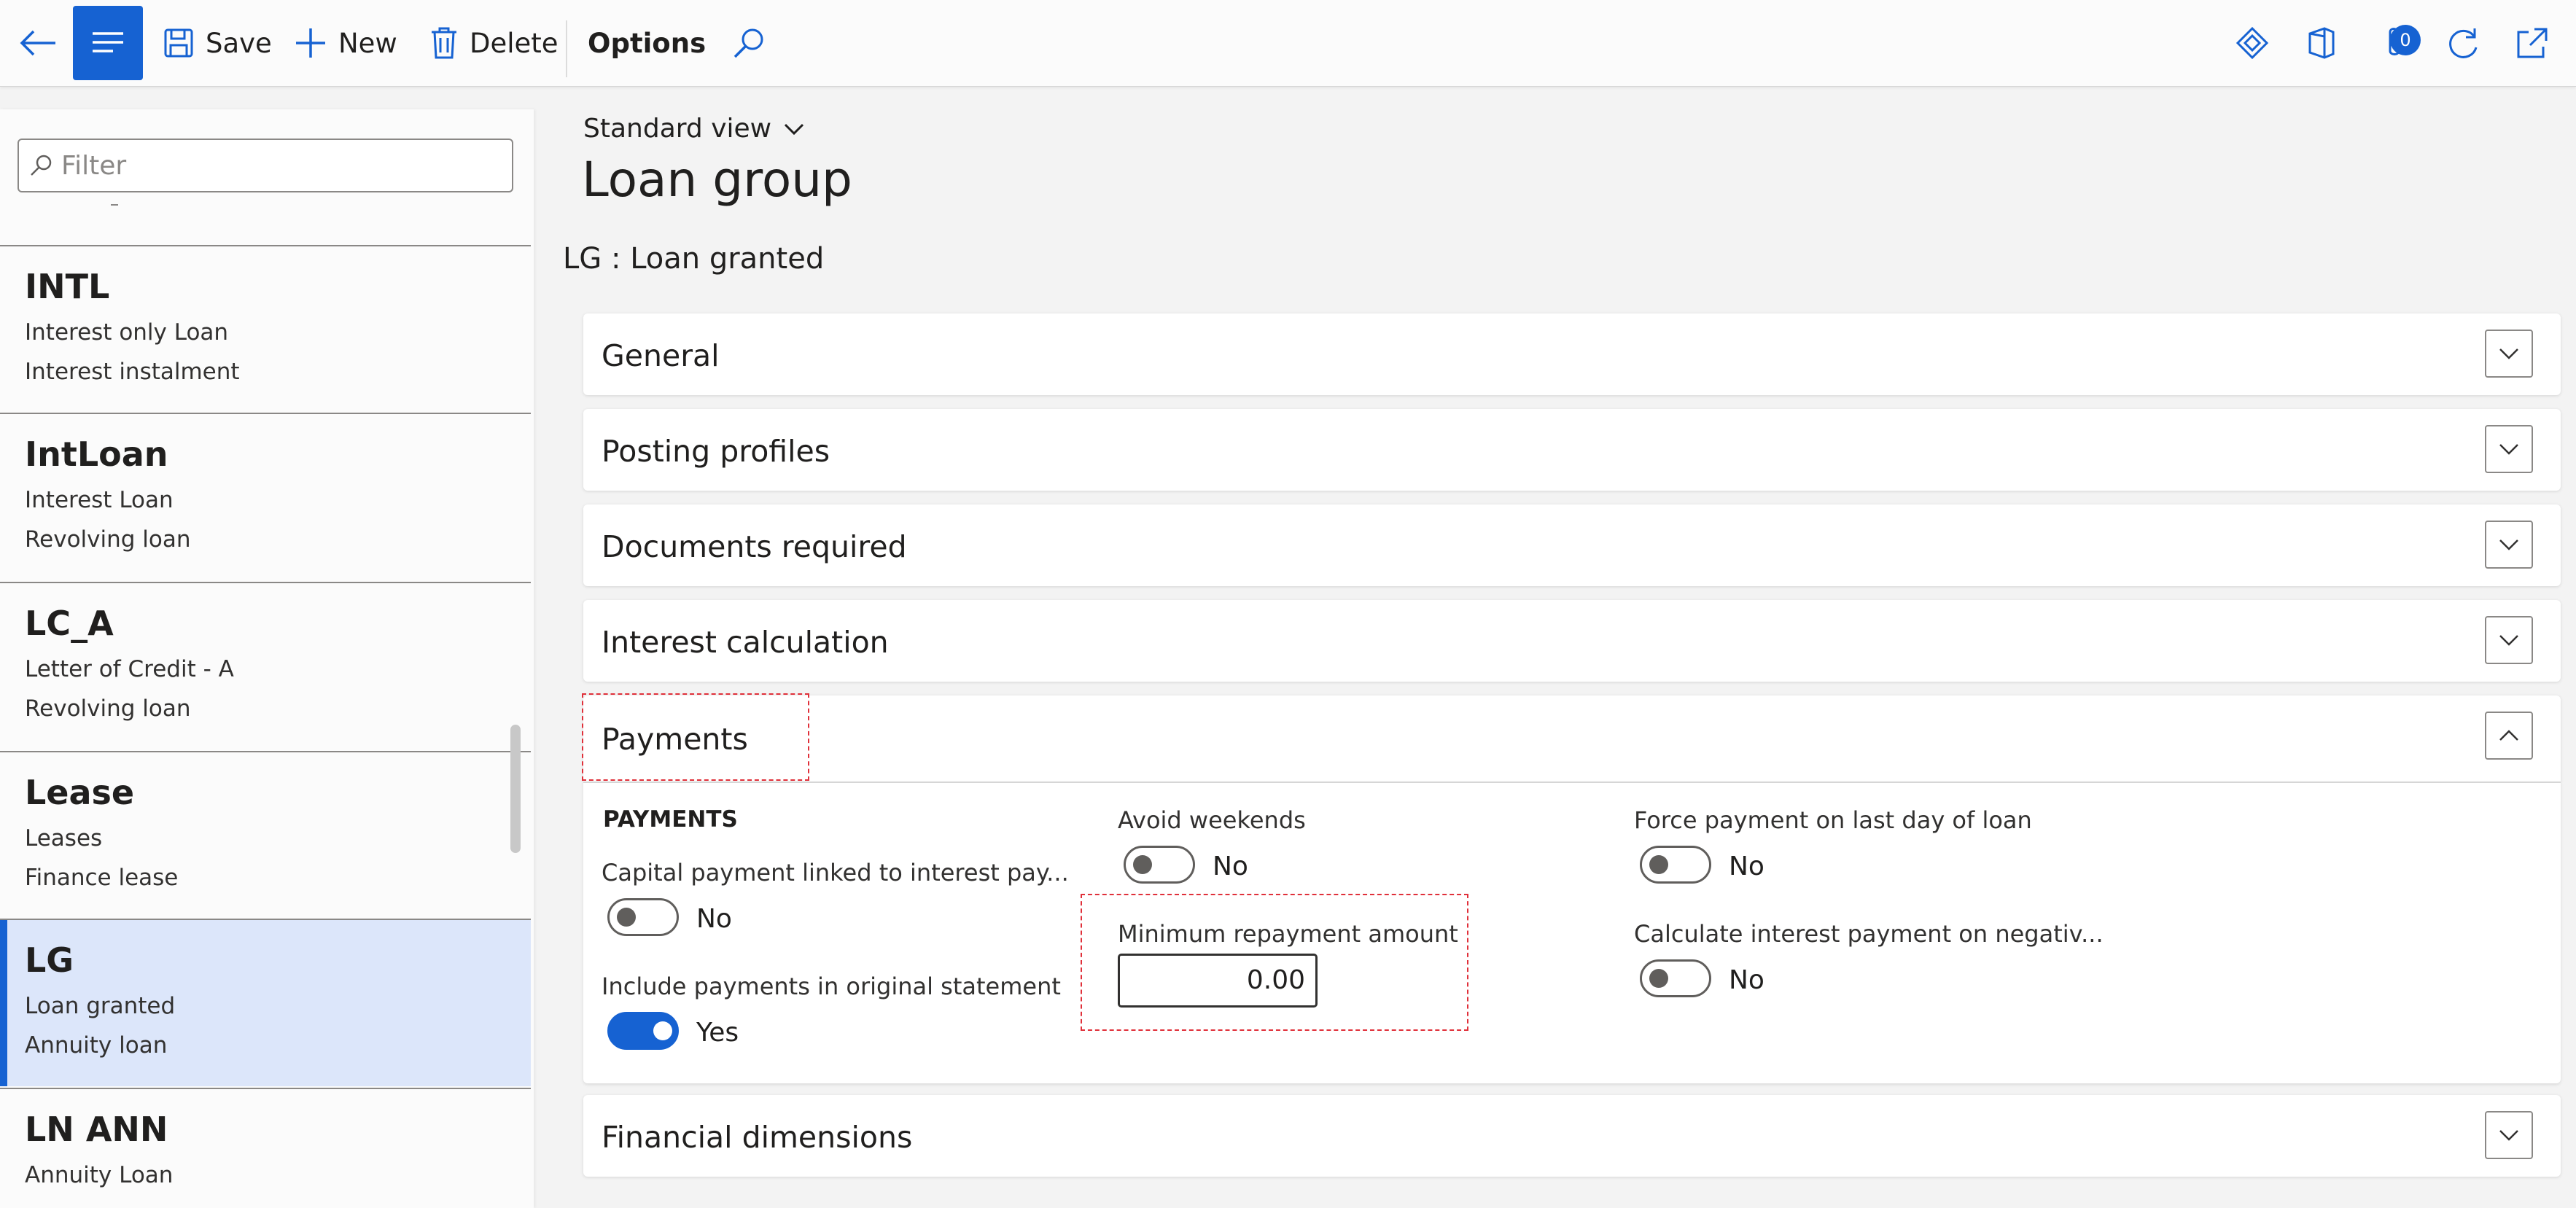  What do you see at coordinates (265, 1148) in the screenshot?
I see `list-item: LN ANN Annuity Loan` at bounding box center [265, 1148].